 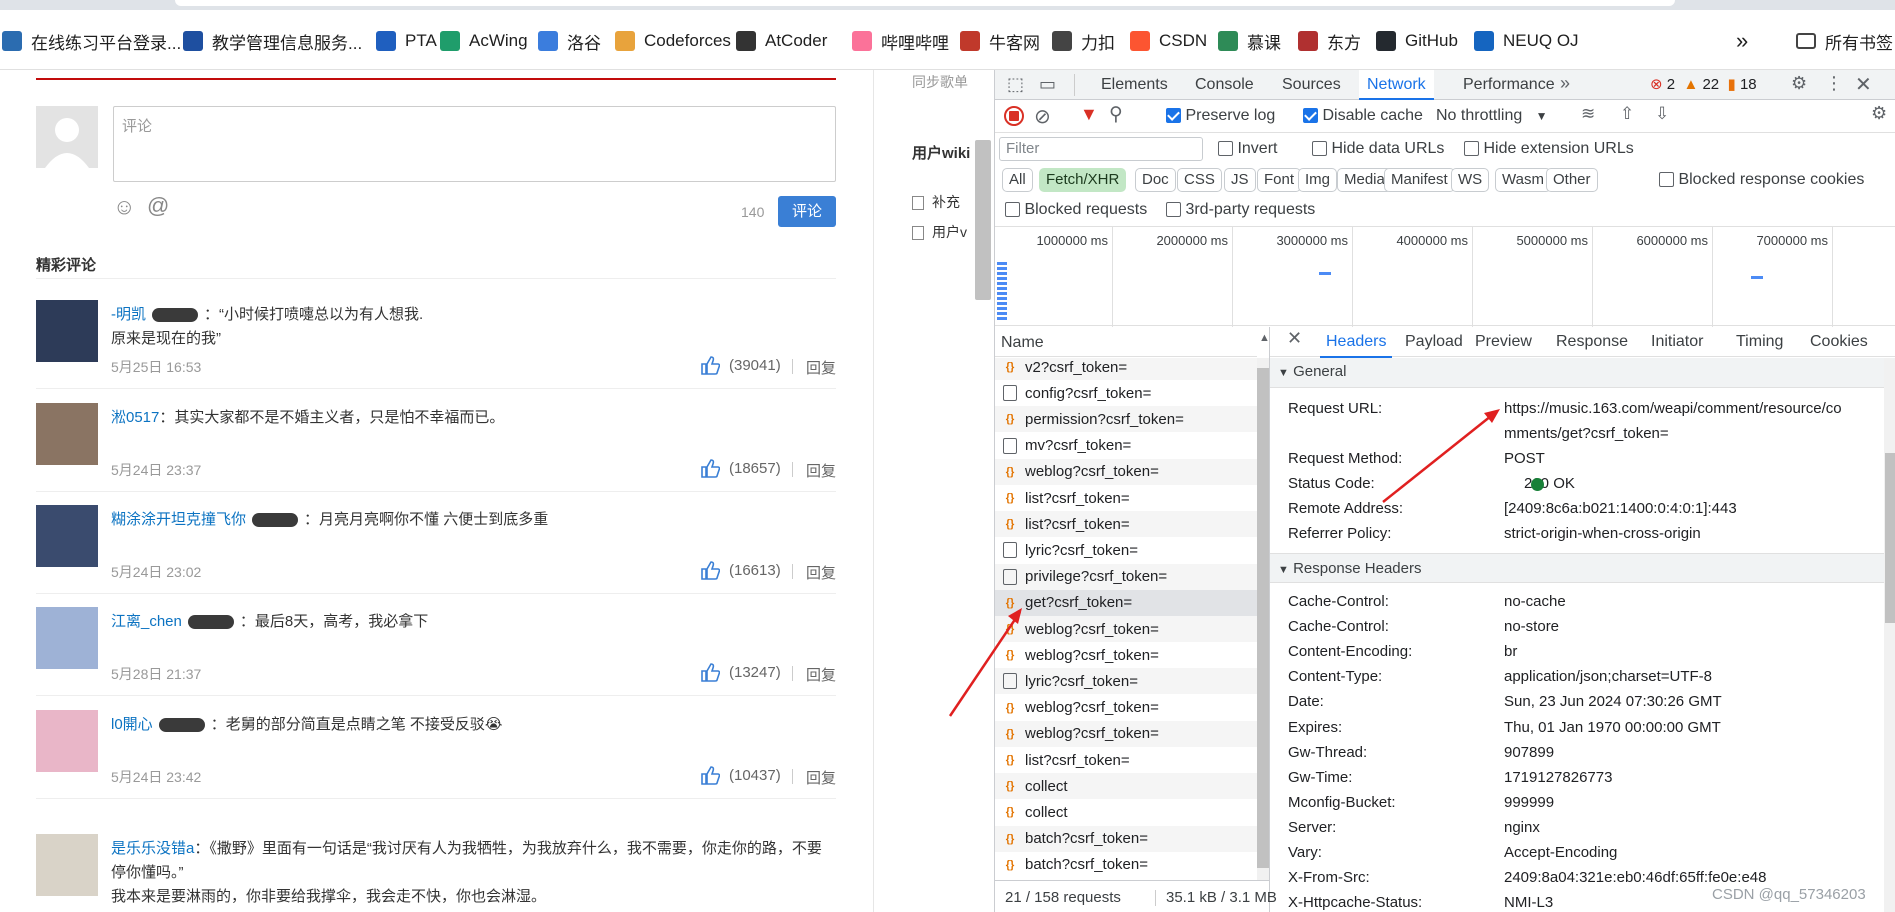 I want to click on annotation-arrows, so click(x=1224, y=563).